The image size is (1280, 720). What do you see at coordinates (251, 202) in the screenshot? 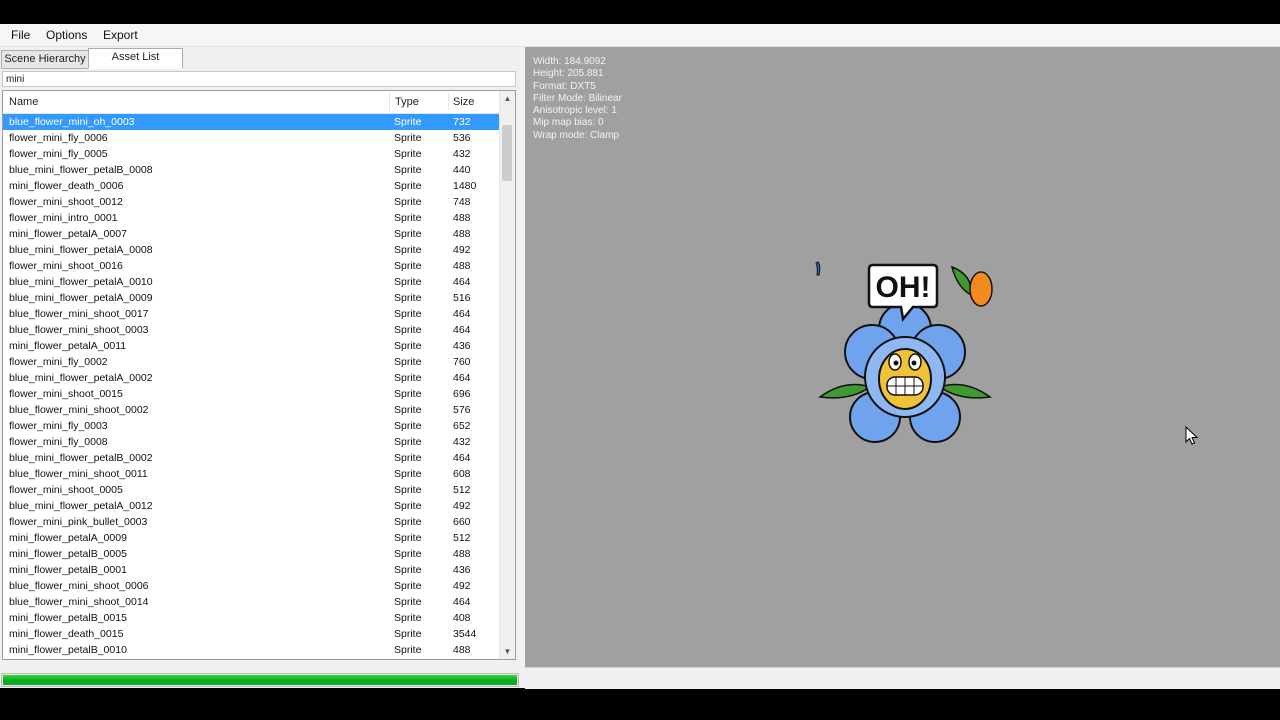
I see `table-row: flower_mini_shoot_0012 Sprite 748` at bounding box center [251, 202].